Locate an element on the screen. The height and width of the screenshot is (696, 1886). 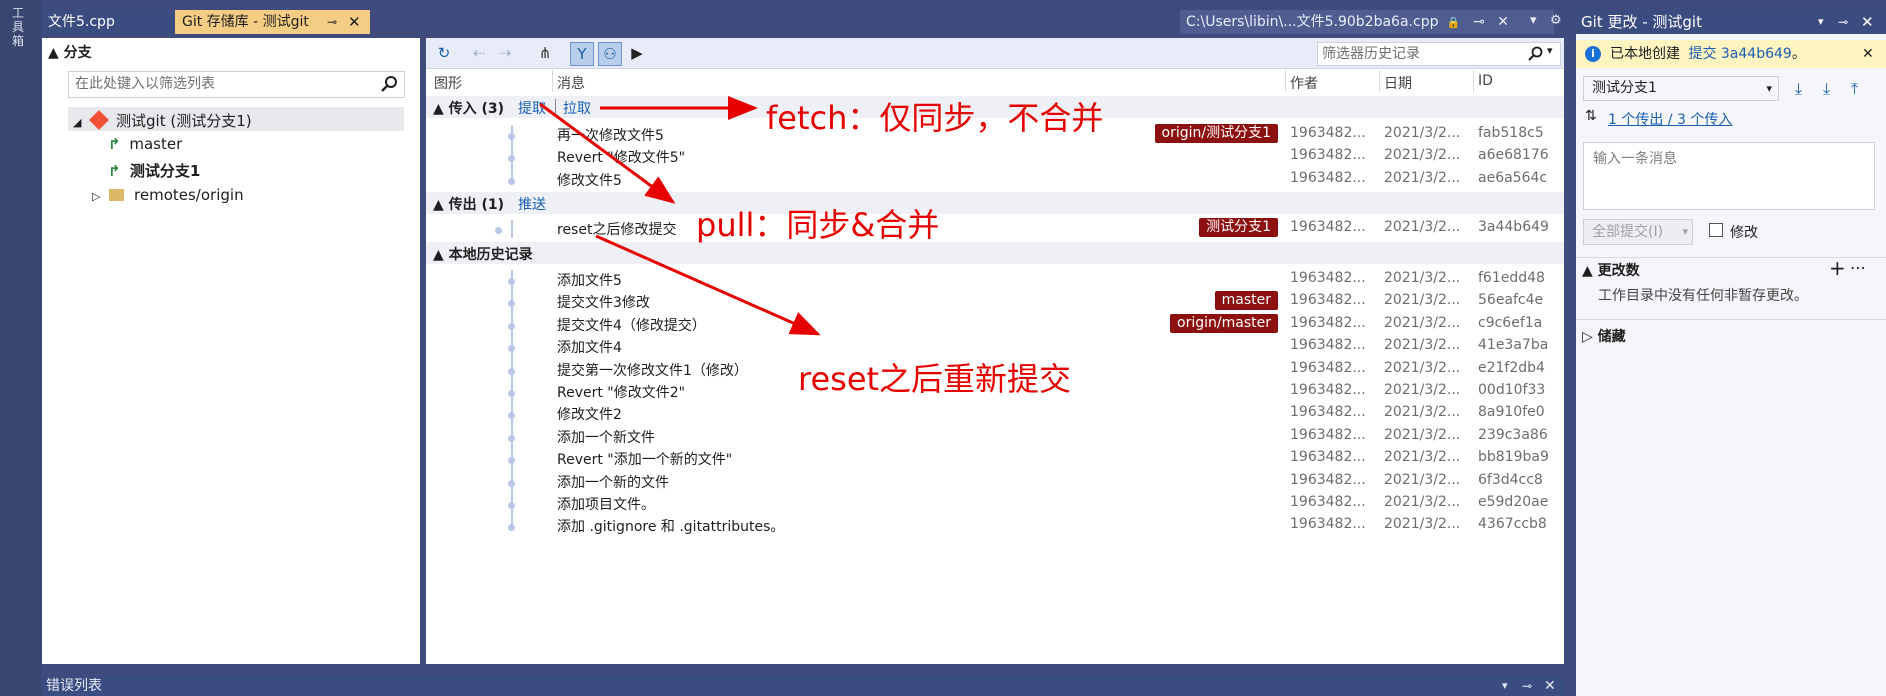
expand-icon: ▷ is located at coordinates (96, 196).